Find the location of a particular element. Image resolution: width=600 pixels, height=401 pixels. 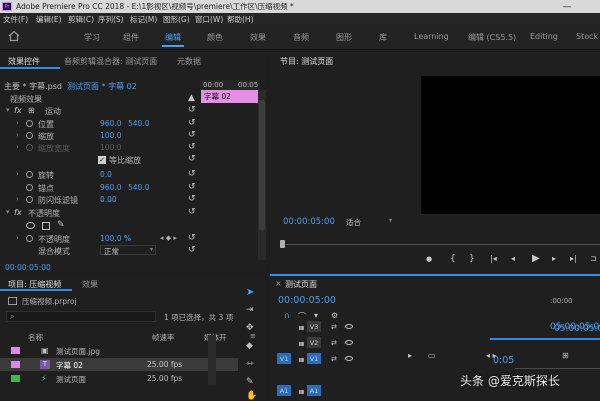

workspace-tab-graphics: 图形 is located at coordinates (344, 37).